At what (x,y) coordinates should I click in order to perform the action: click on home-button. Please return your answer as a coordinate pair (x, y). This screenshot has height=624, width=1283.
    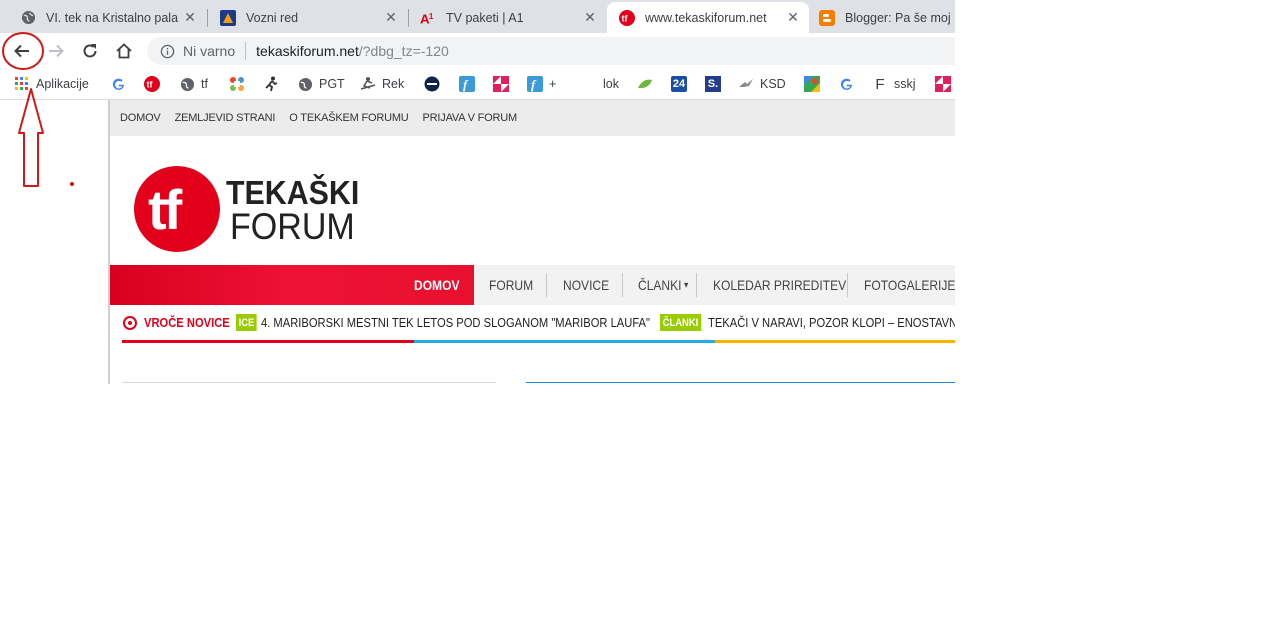
    Looking at the image, I should click on (124, 51).